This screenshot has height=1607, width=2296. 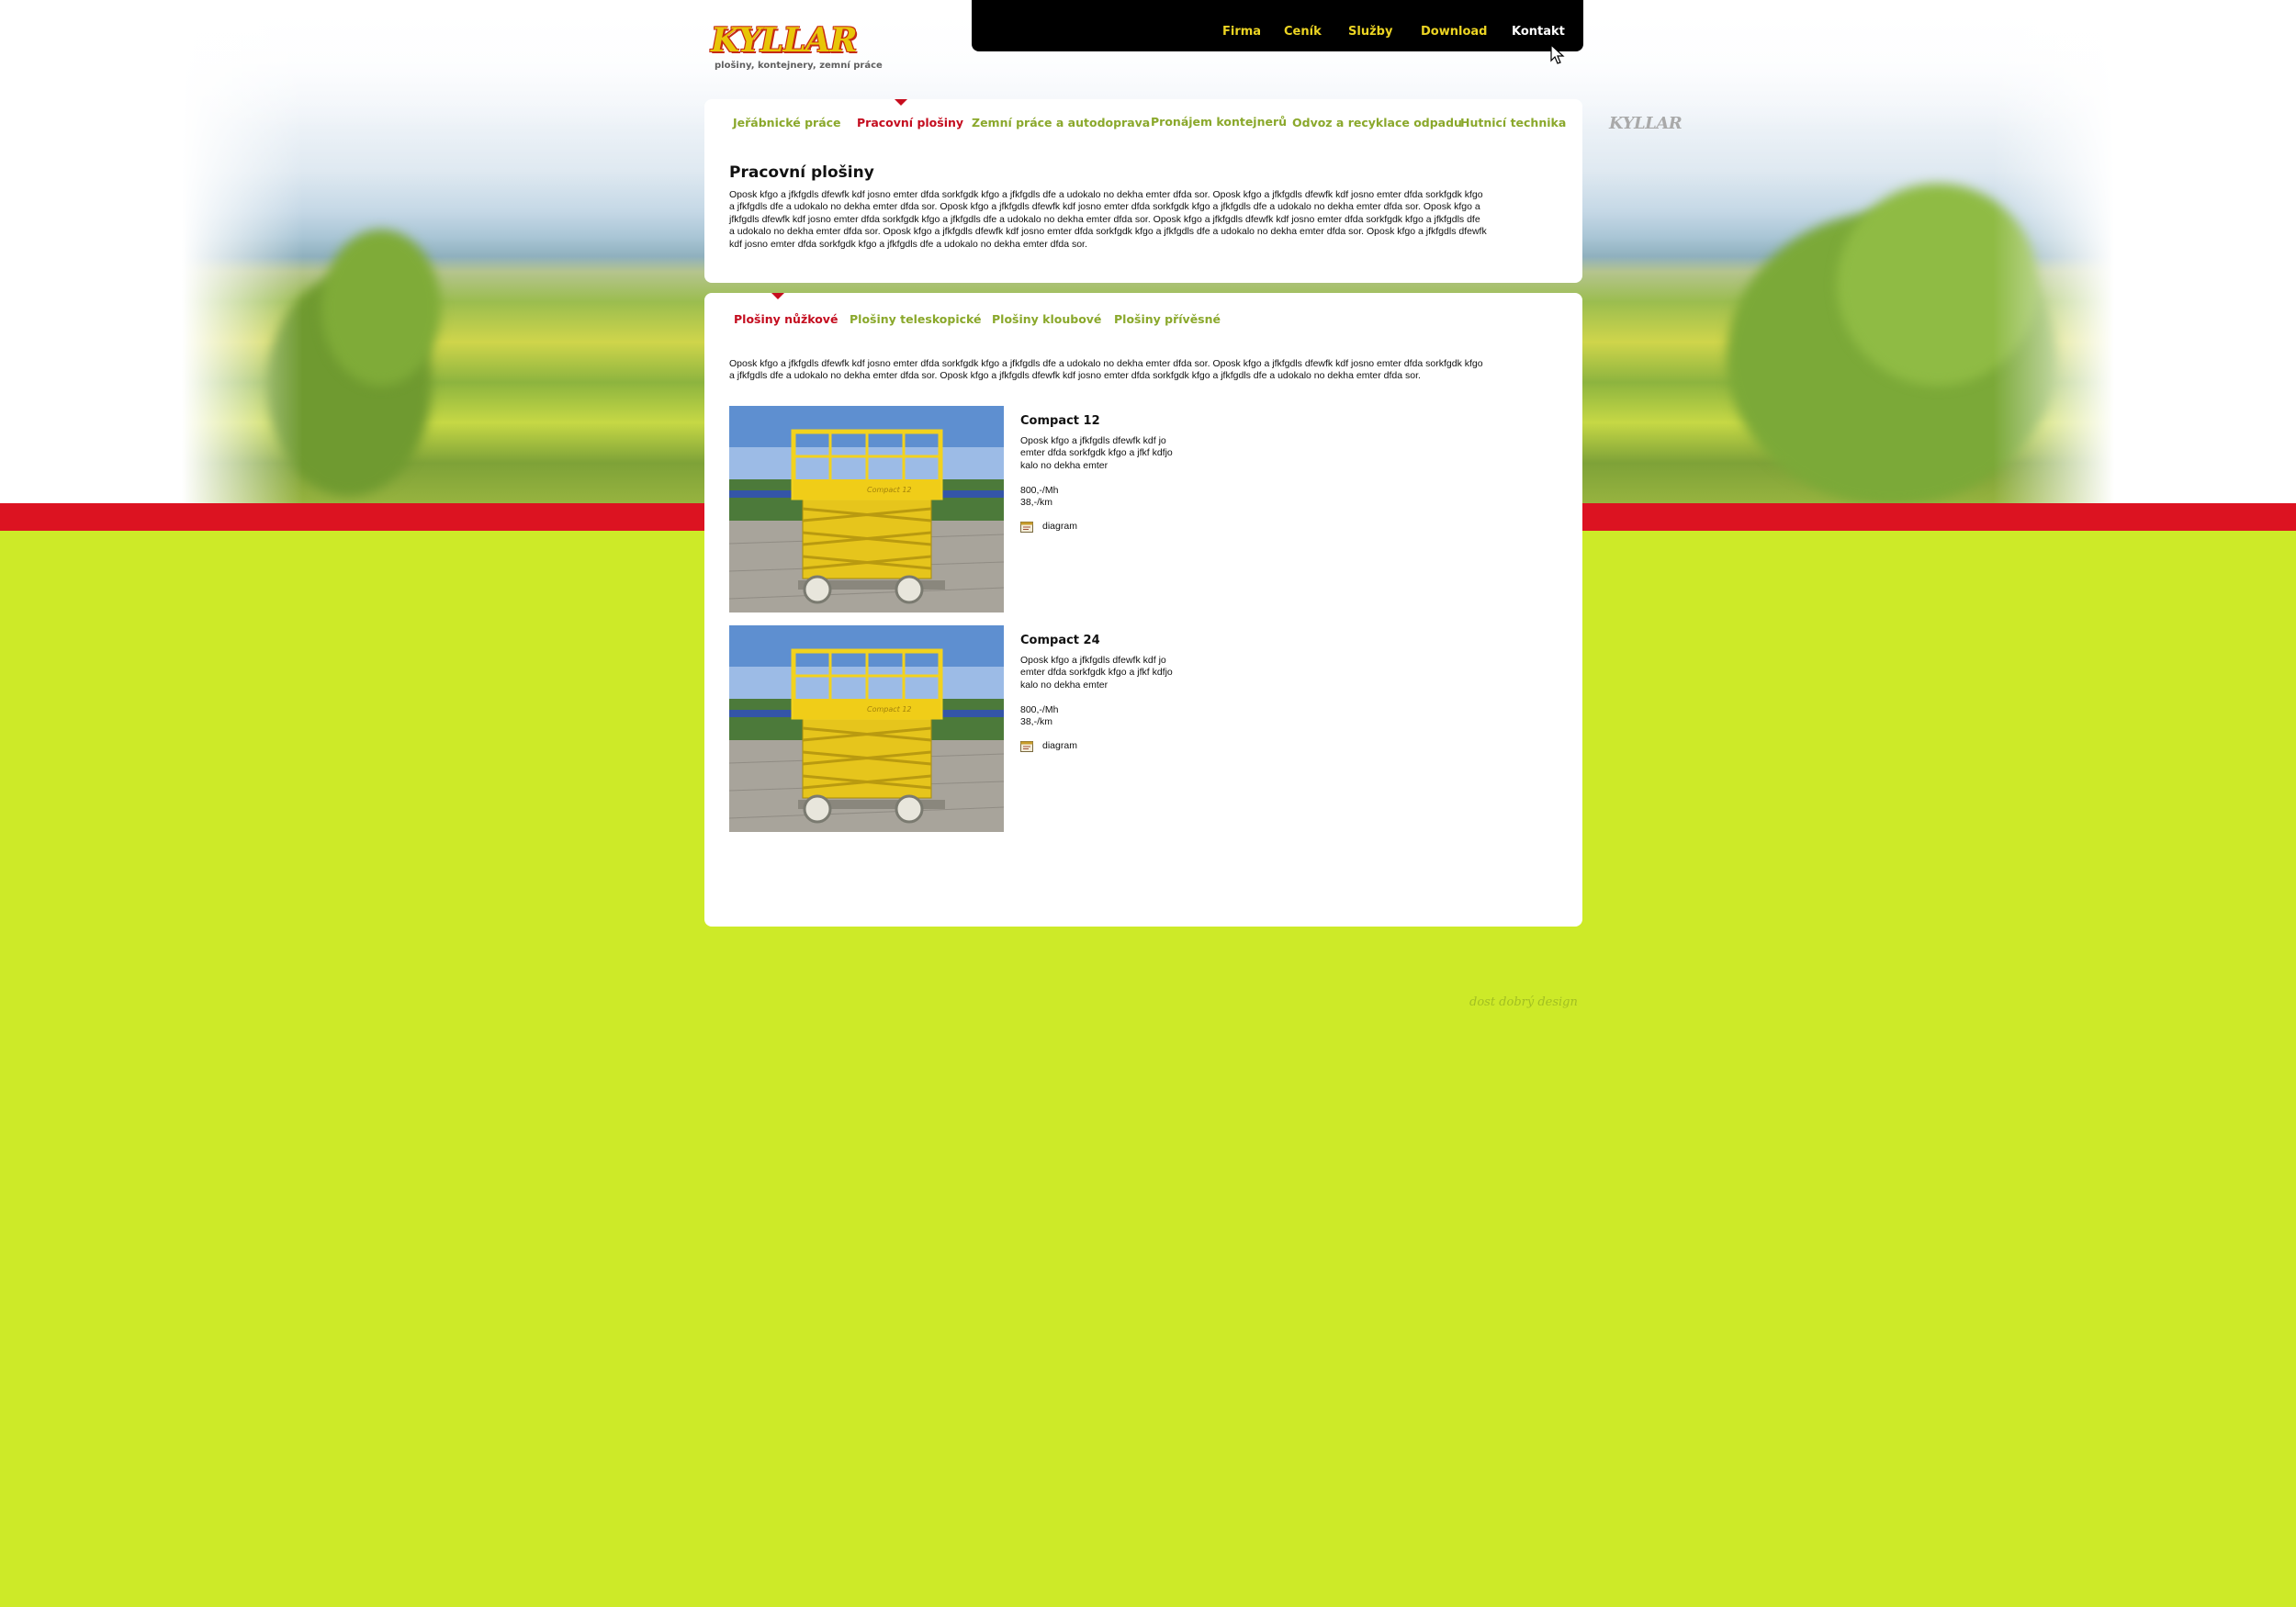 I want to click on top-nav-kontakt: Kontakt, so click(x=1538, y=32).